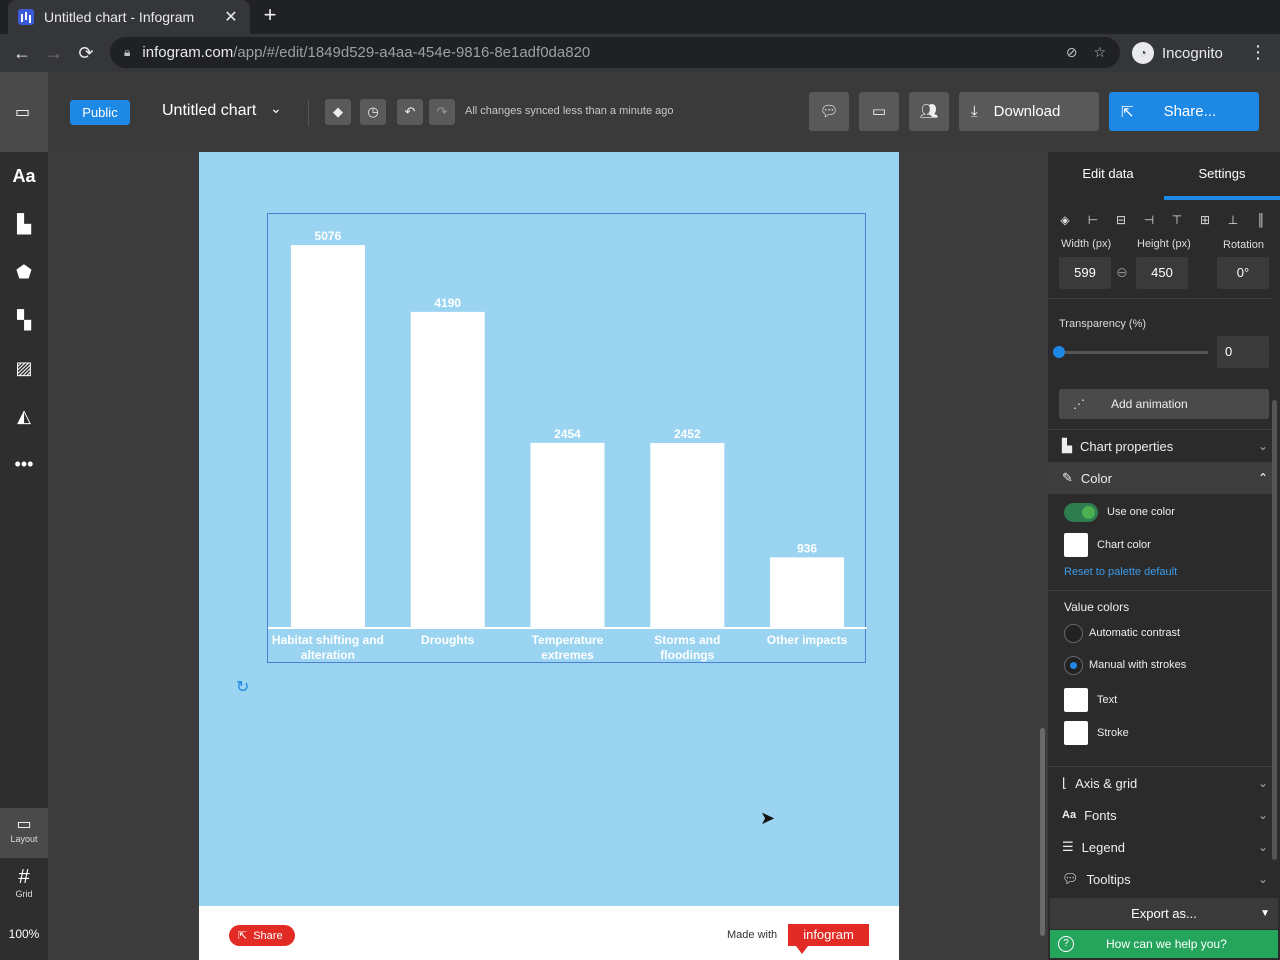 This screenshot has width=1280, height=960. What do you see at coordinates (328, 655) in the screenshot?
I see `category-label: alteration` at bounding box center [328, 655].